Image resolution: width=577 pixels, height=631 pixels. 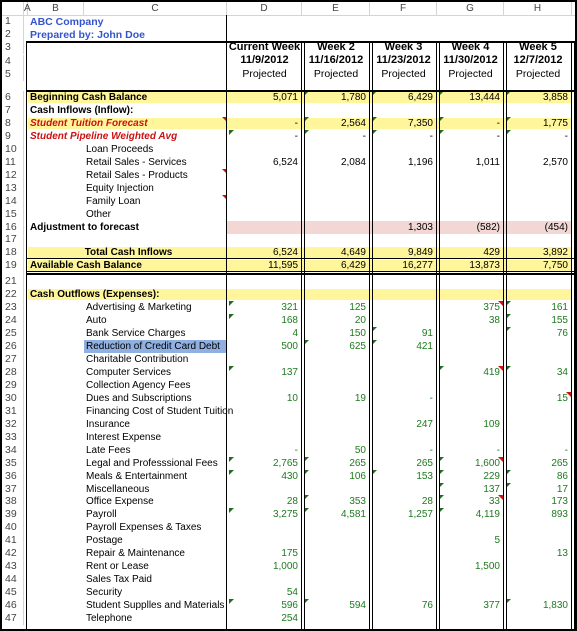 I want to click on row-header: 33, so click(x=13, y=437).